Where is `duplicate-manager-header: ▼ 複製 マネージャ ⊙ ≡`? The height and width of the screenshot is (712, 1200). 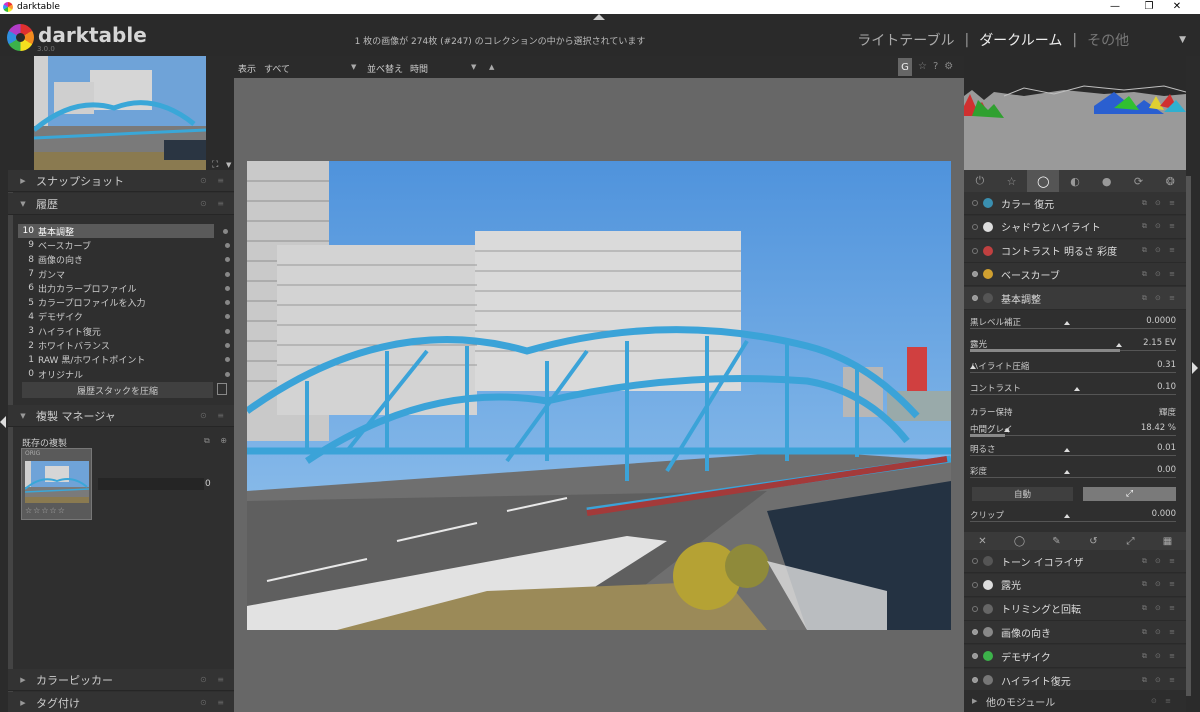 duplicate-manager-header: ▼ 複製 マネージャ ⊙ ≡ is located at coordinates (121, 416).